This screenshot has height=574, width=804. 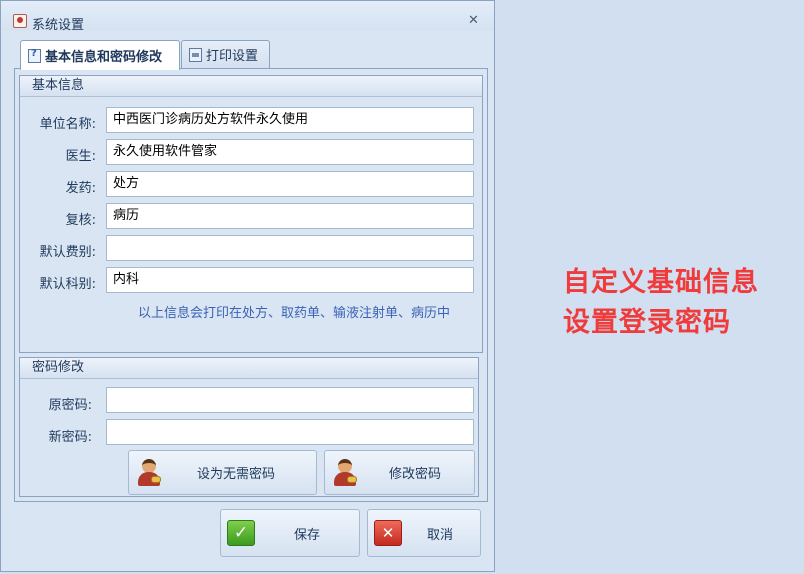 I want to click on no-password-label: 设为无需密码, so click(x=236, y=474).